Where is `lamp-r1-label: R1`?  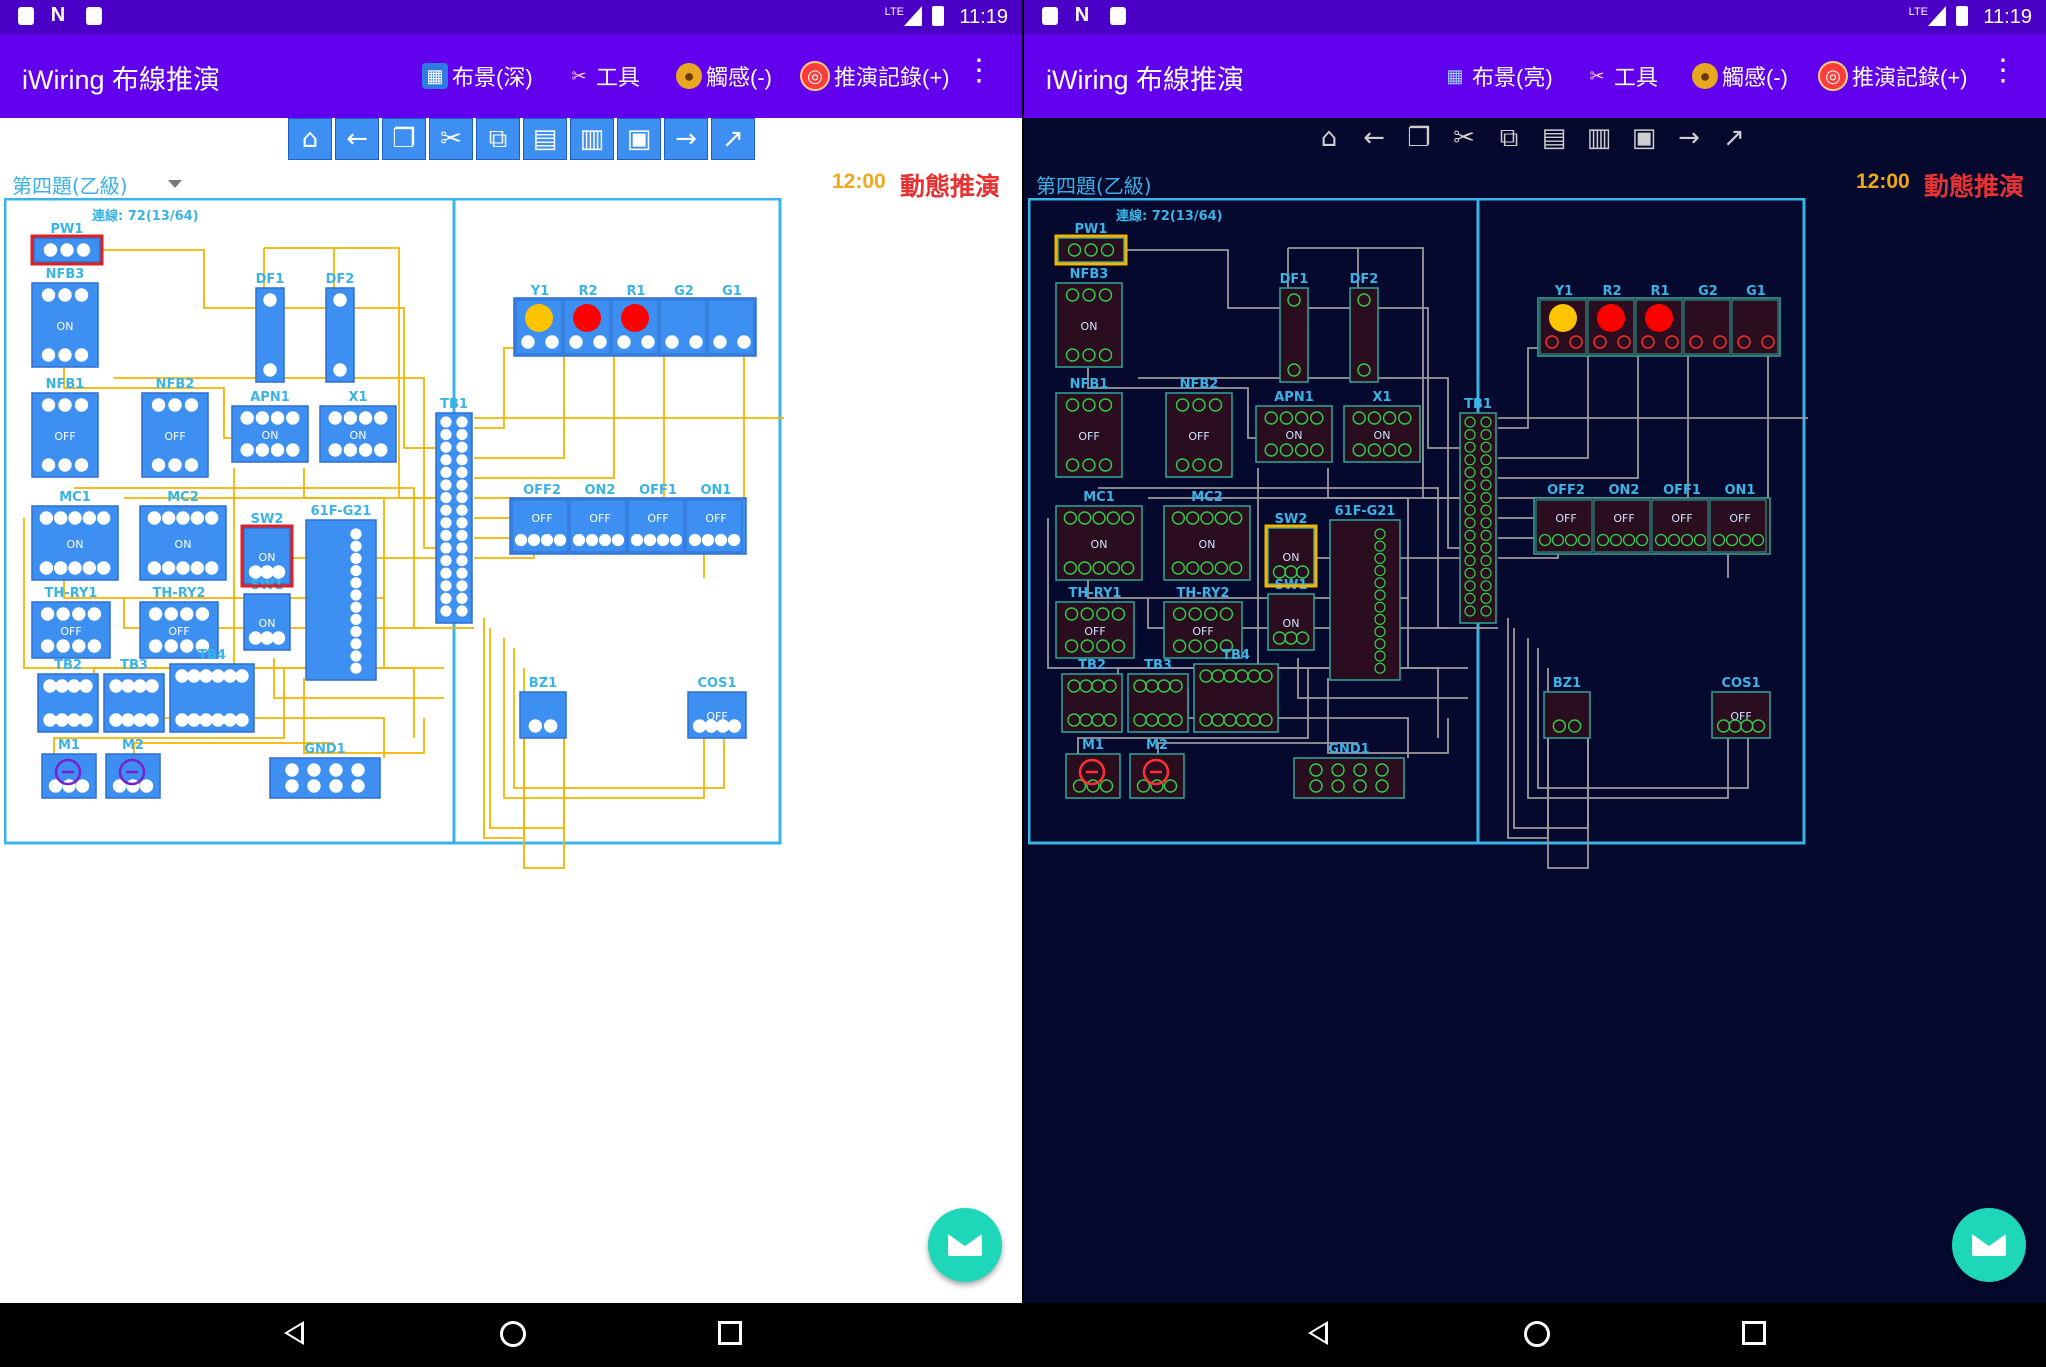
lamp-r1-label: R1 is located at coordinates (635, 291).